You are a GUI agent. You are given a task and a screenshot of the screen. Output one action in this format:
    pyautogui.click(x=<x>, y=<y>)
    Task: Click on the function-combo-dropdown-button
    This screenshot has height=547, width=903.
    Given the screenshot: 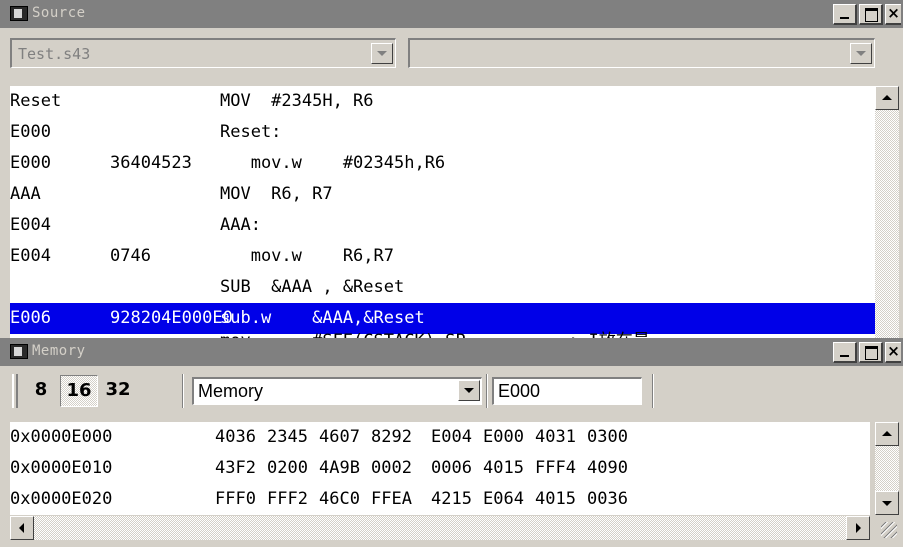 What is the action you would take?
    pyautogui.click(x=861, y=53)
    